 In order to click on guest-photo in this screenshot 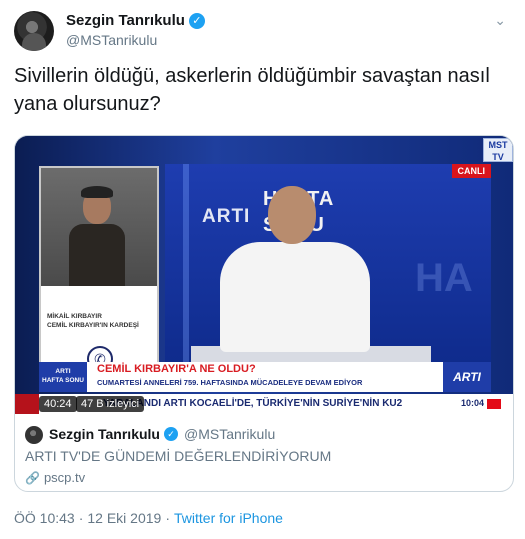, I will do `click(99, 227)`.